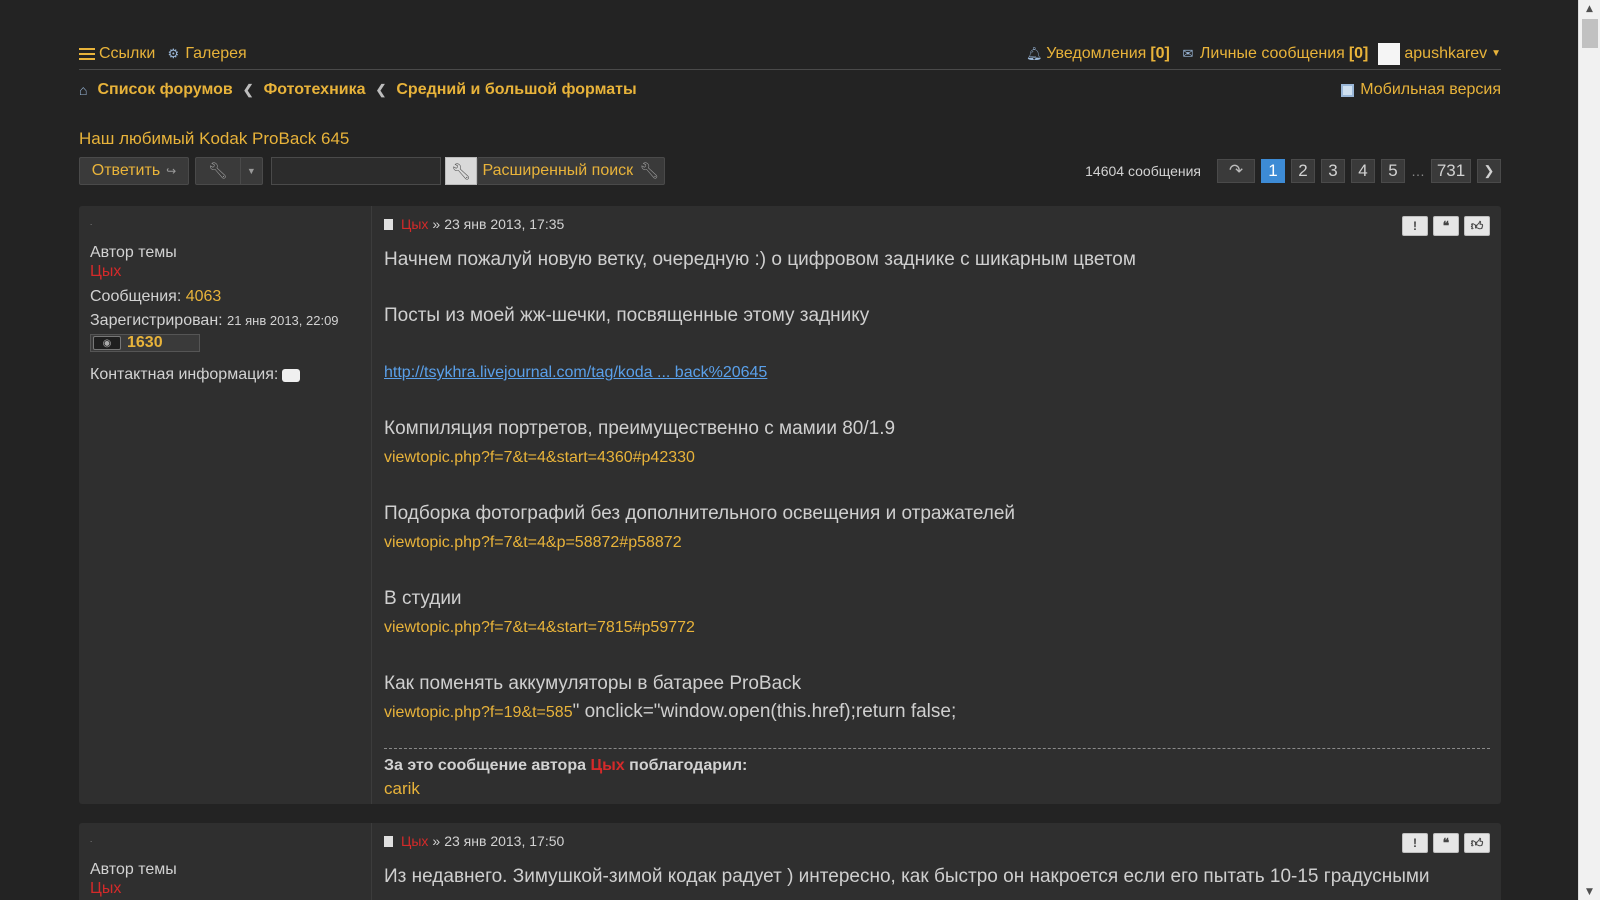  I want to click on nav-private-messages: ✉ Личные сообщения [0], so click(1274, 54).